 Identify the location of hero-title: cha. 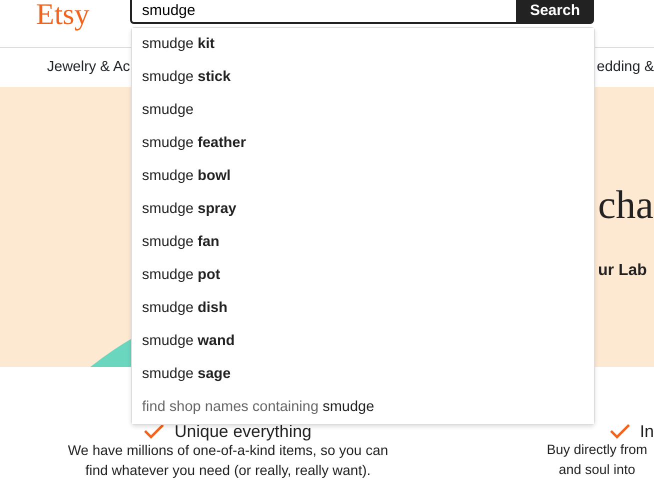
(626, 205).